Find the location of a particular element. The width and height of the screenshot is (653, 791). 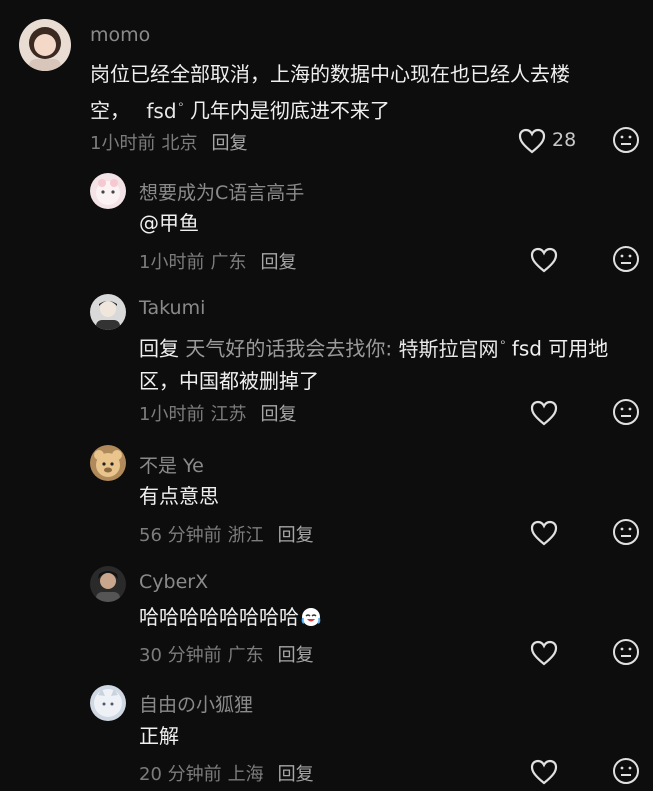

username: momo is located at coordinates (120, 35).